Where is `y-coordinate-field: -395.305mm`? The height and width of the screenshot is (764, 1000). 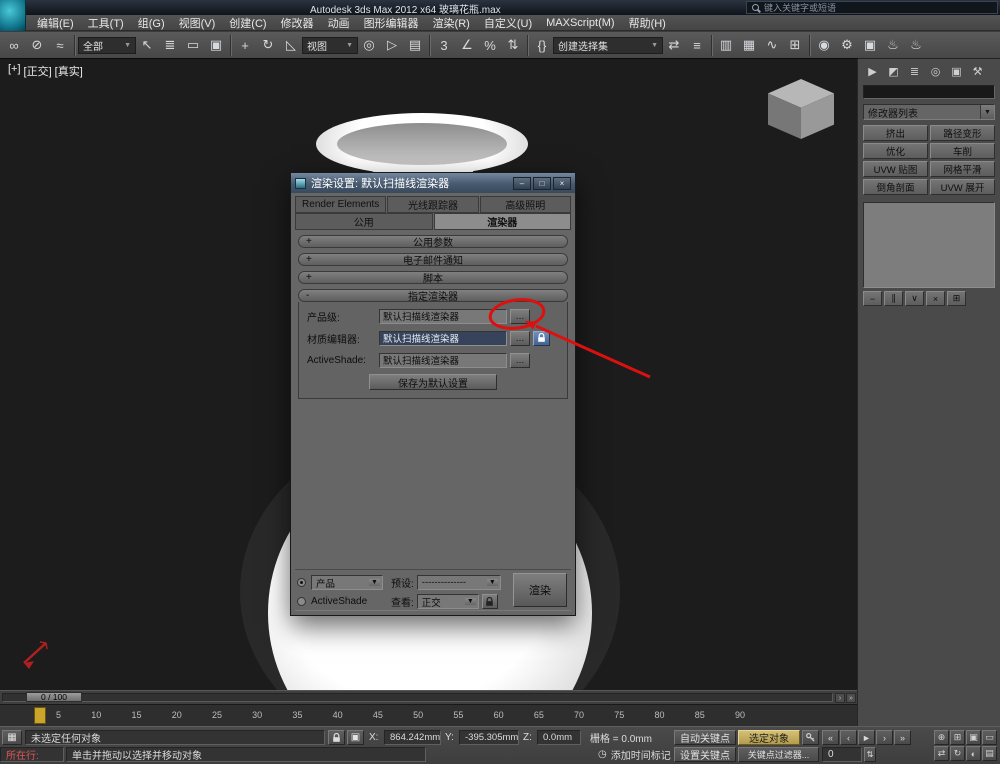
y-coordinate-field: -395.305mm is located at coordinates (489, 737).